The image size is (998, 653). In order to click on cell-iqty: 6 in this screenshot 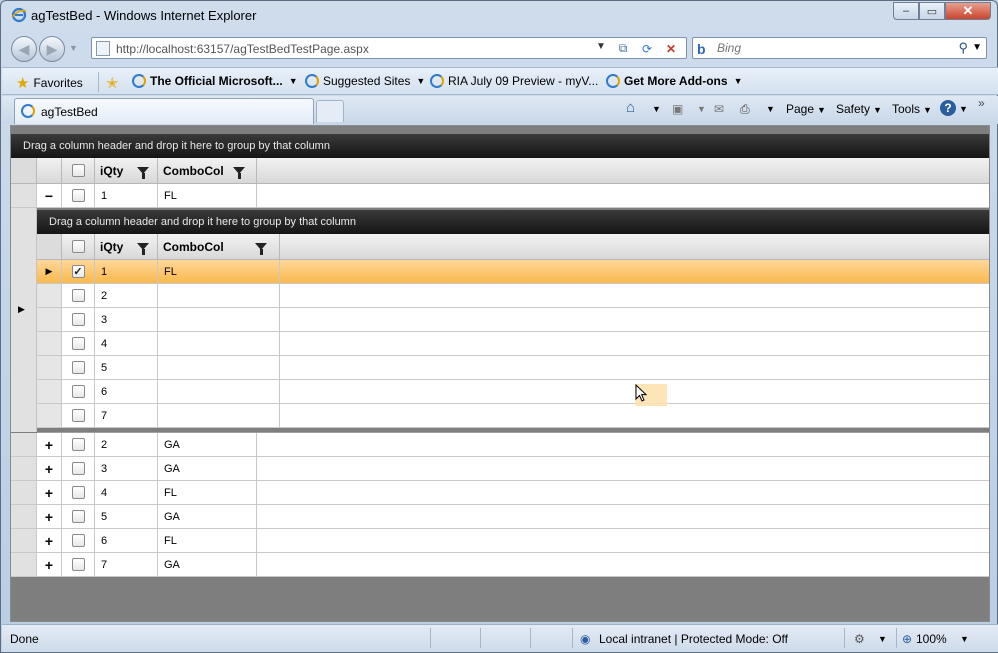, I will do `click(126, 391)`.